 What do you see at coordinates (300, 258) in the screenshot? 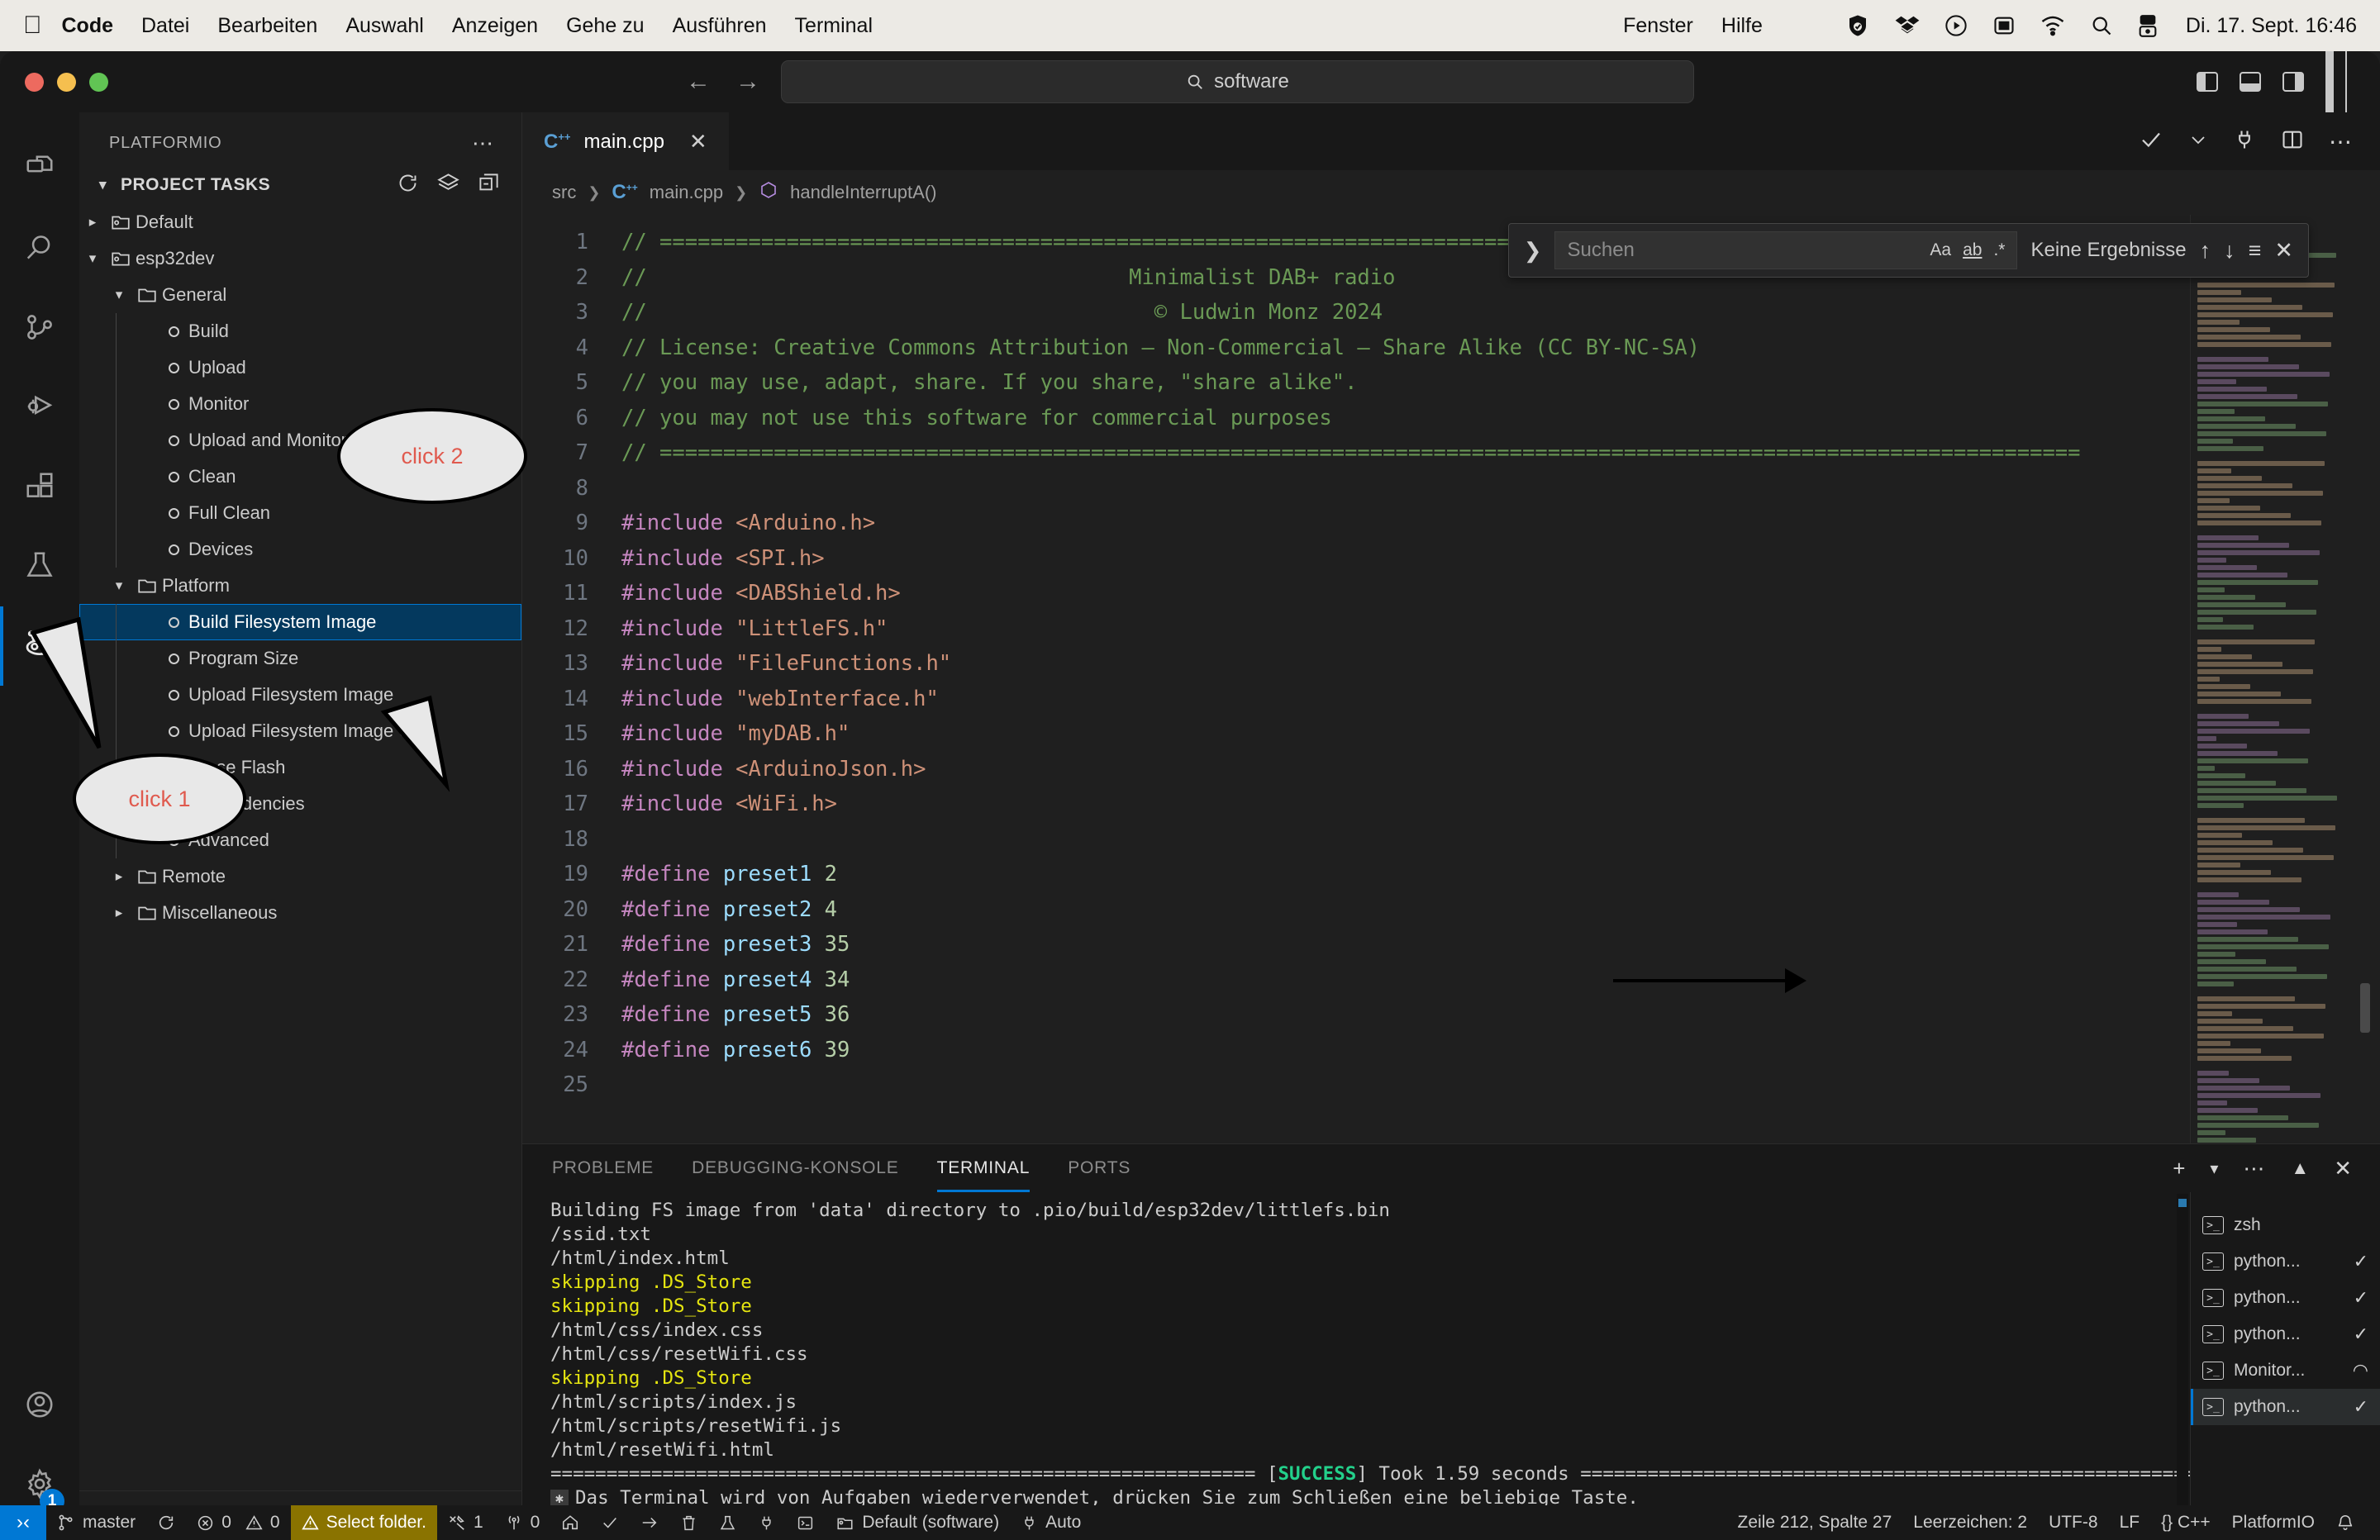
I see `tree-item-esp32dev: ▾ esp32dev` at bounding box center [300, 258].